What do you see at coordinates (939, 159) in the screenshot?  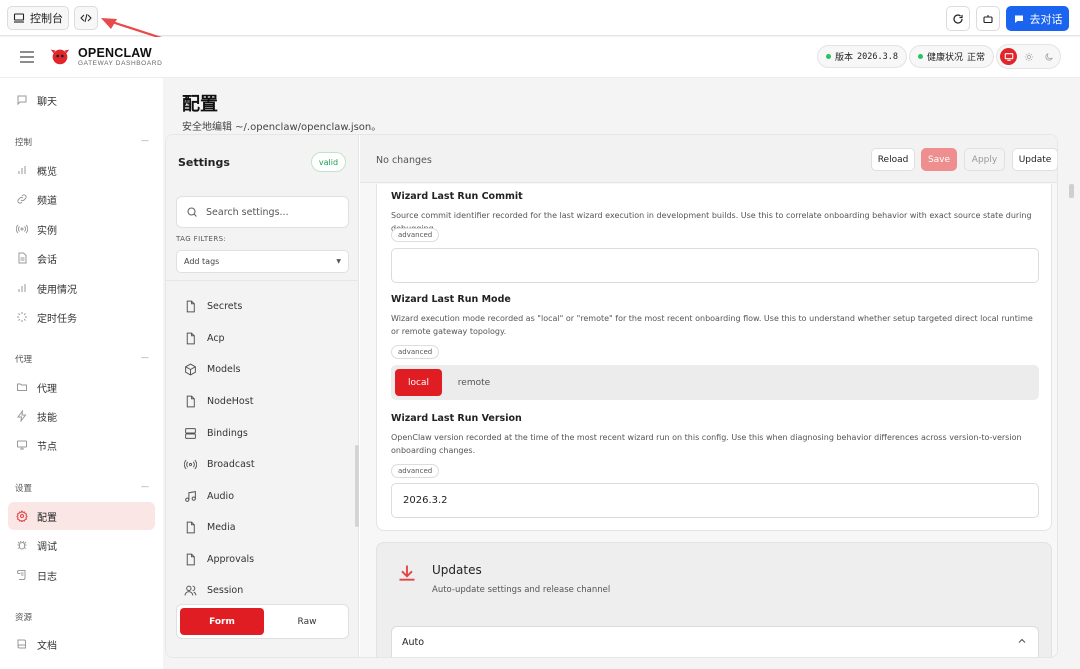 I see `save-button: Save` at bounding box center [939, 159].